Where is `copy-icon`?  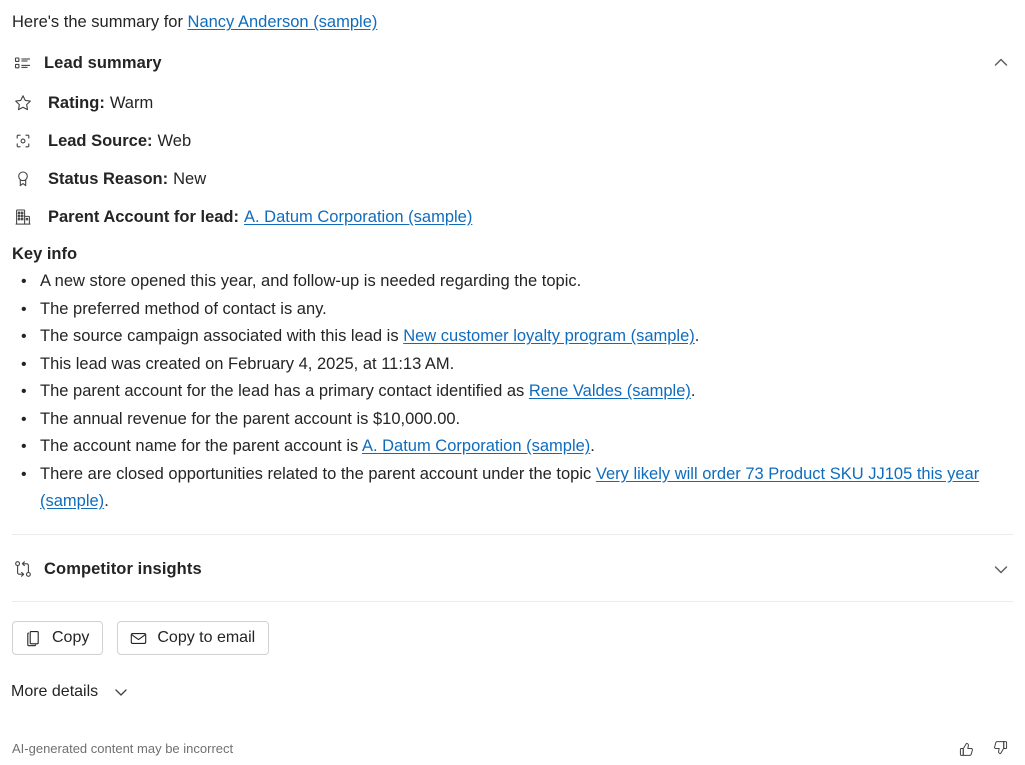 copy-icon is located at coordinates (33, 638).